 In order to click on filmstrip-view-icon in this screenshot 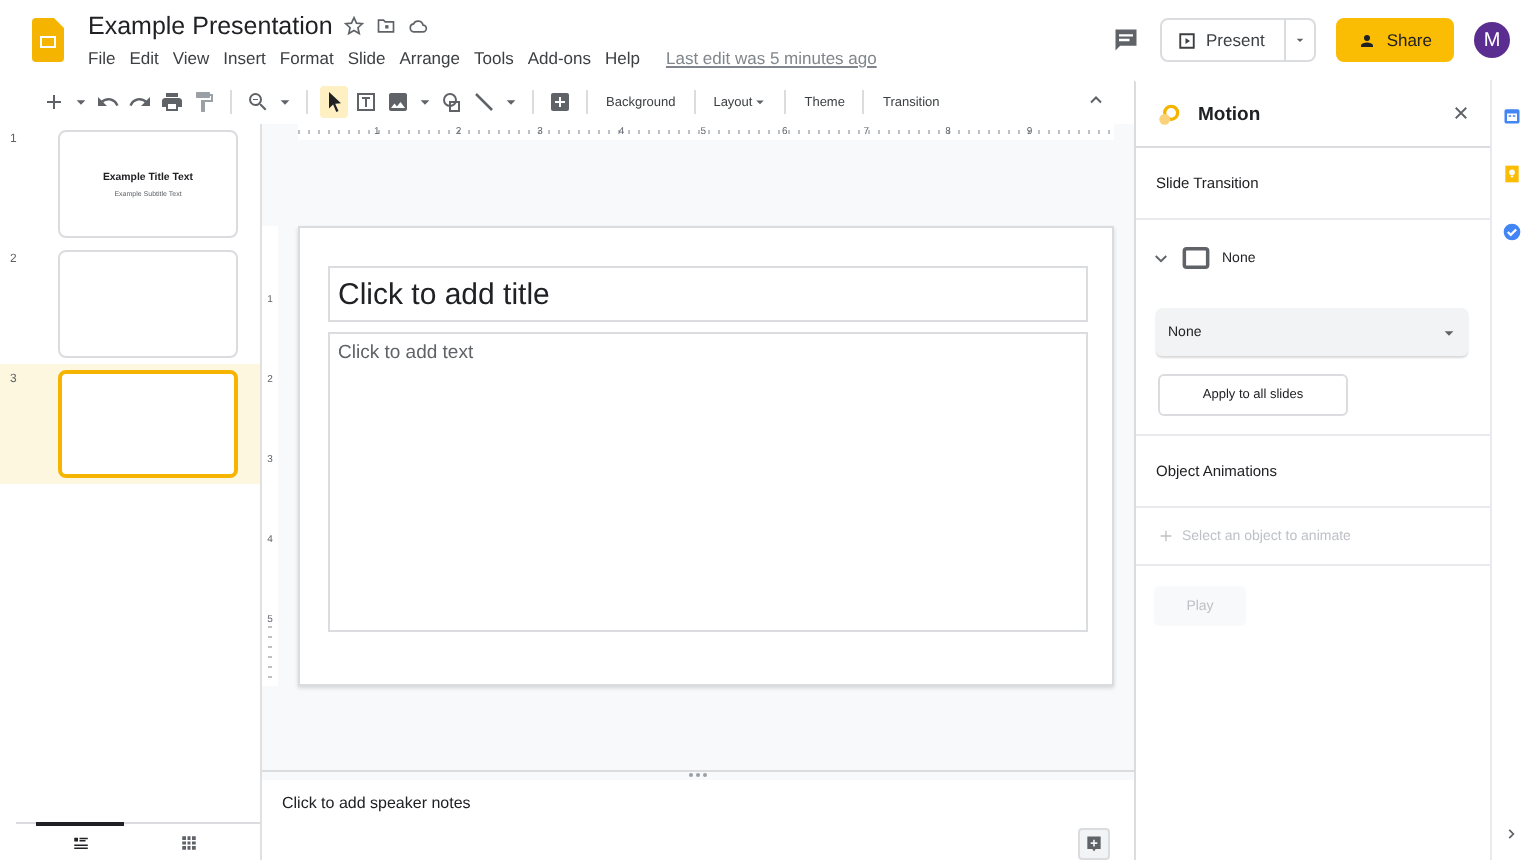, I will do `click(80, 843)`.